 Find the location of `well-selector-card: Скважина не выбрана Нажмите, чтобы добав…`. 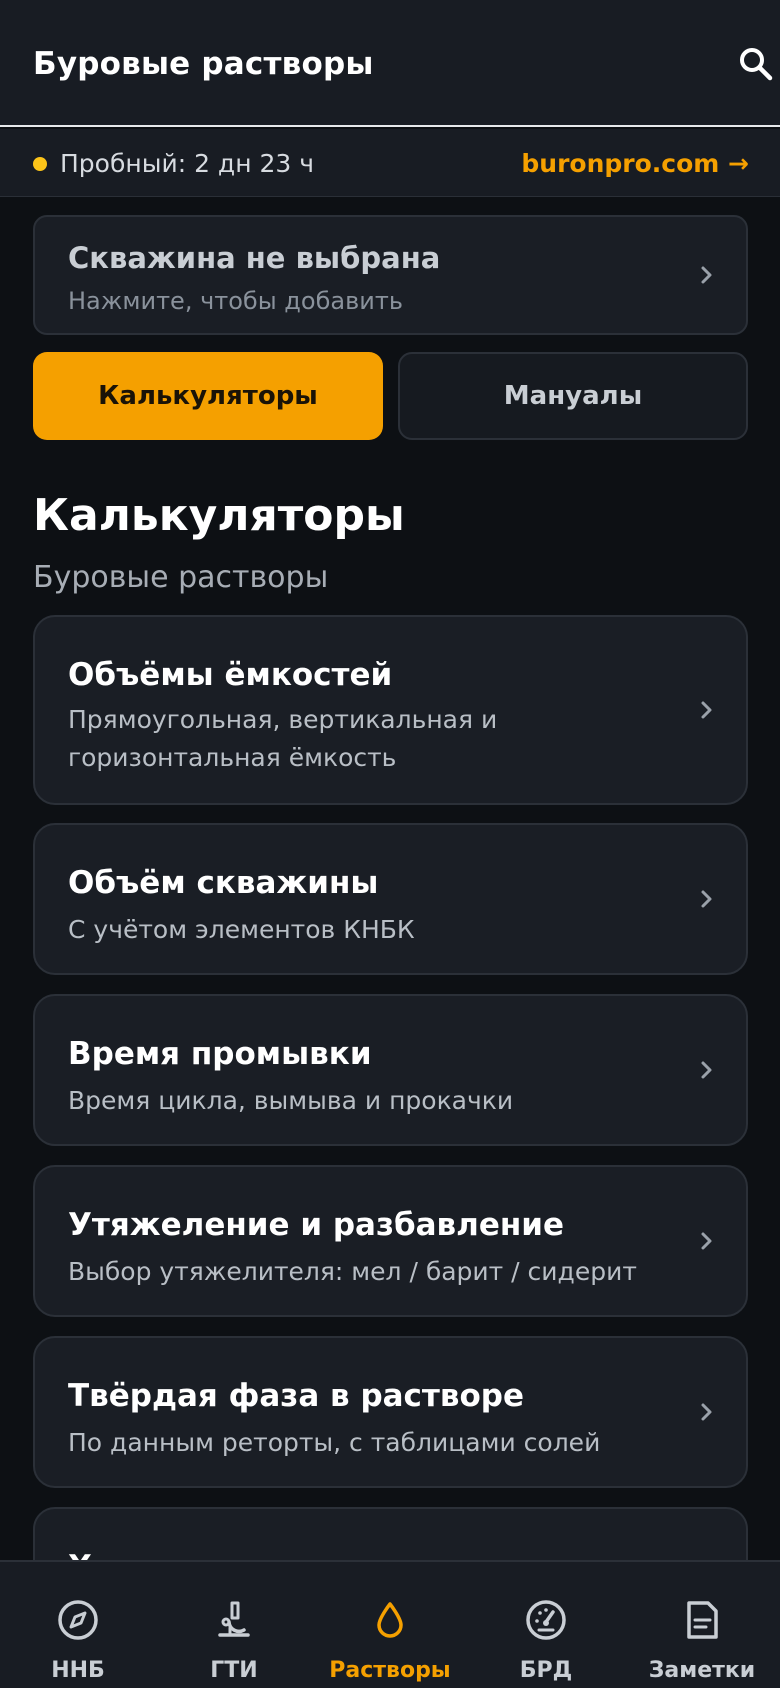

well-selector-card: Скважина не выбрана Нажмите, чтобы добав… is located at coordinates (390, 275).